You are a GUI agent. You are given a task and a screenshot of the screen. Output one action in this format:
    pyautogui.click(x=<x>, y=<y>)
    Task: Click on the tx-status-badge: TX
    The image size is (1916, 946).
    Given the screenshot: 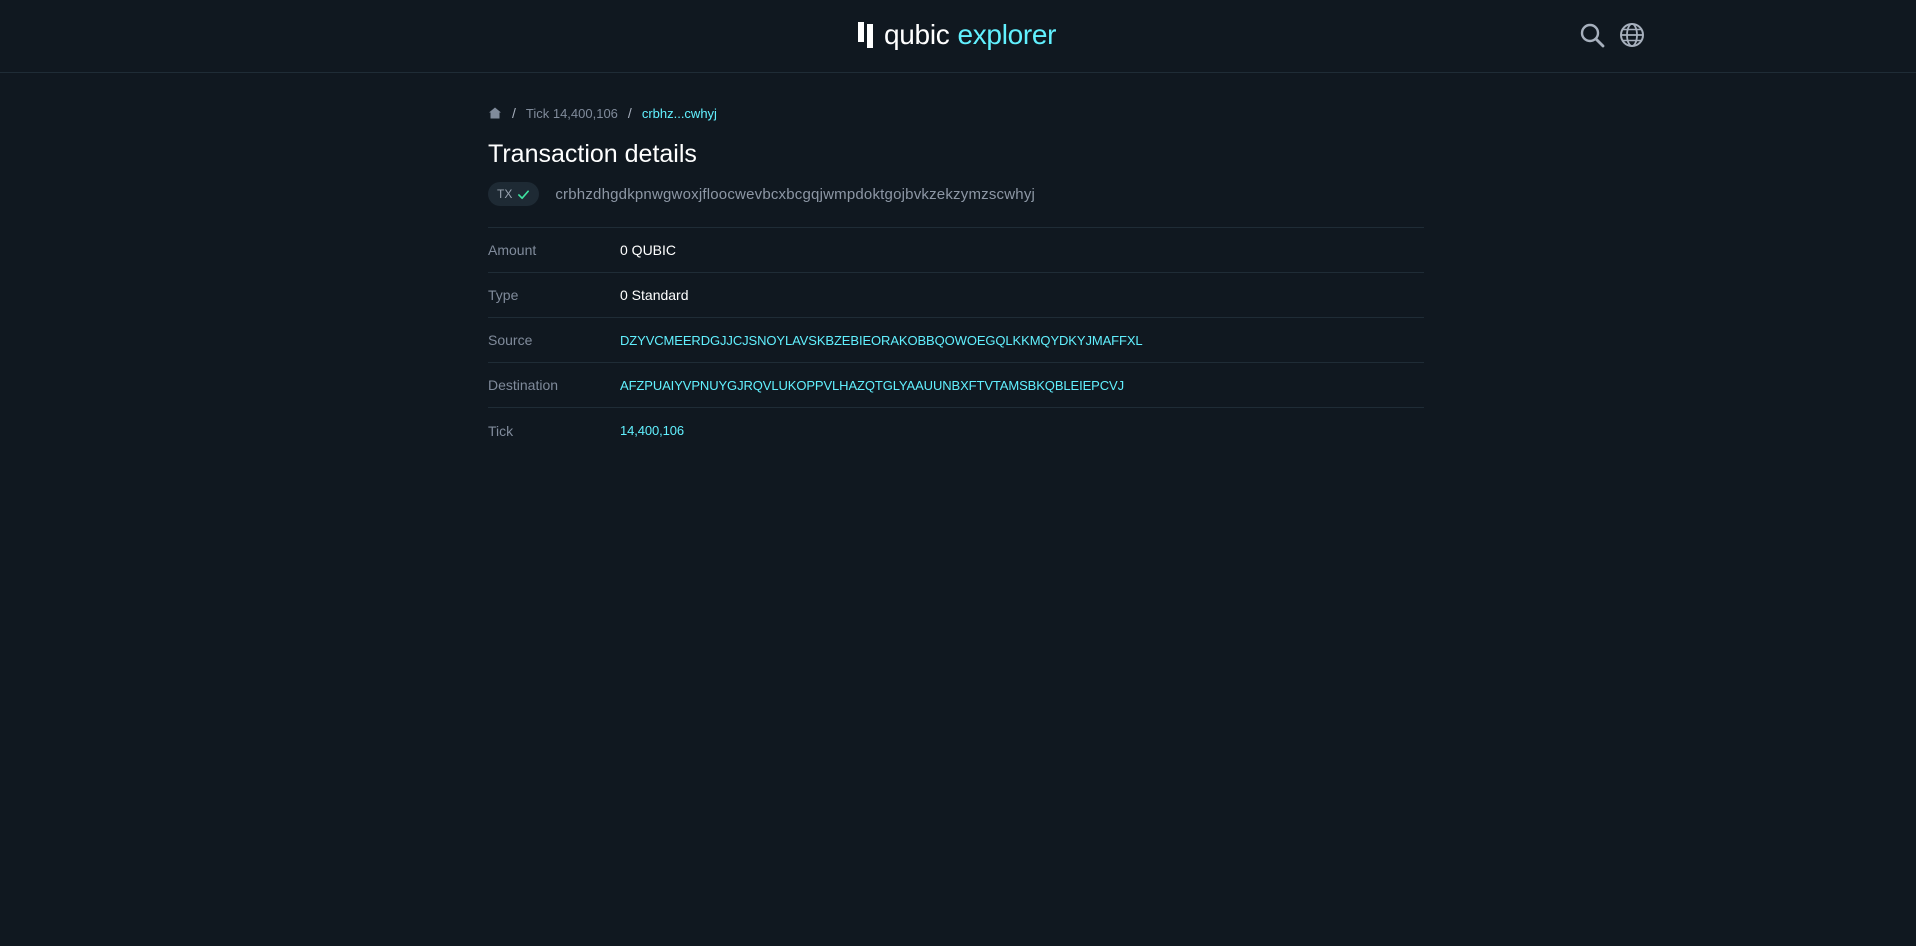 What is the action you would take?
    pyautogui.click(x=514, y=194)
    